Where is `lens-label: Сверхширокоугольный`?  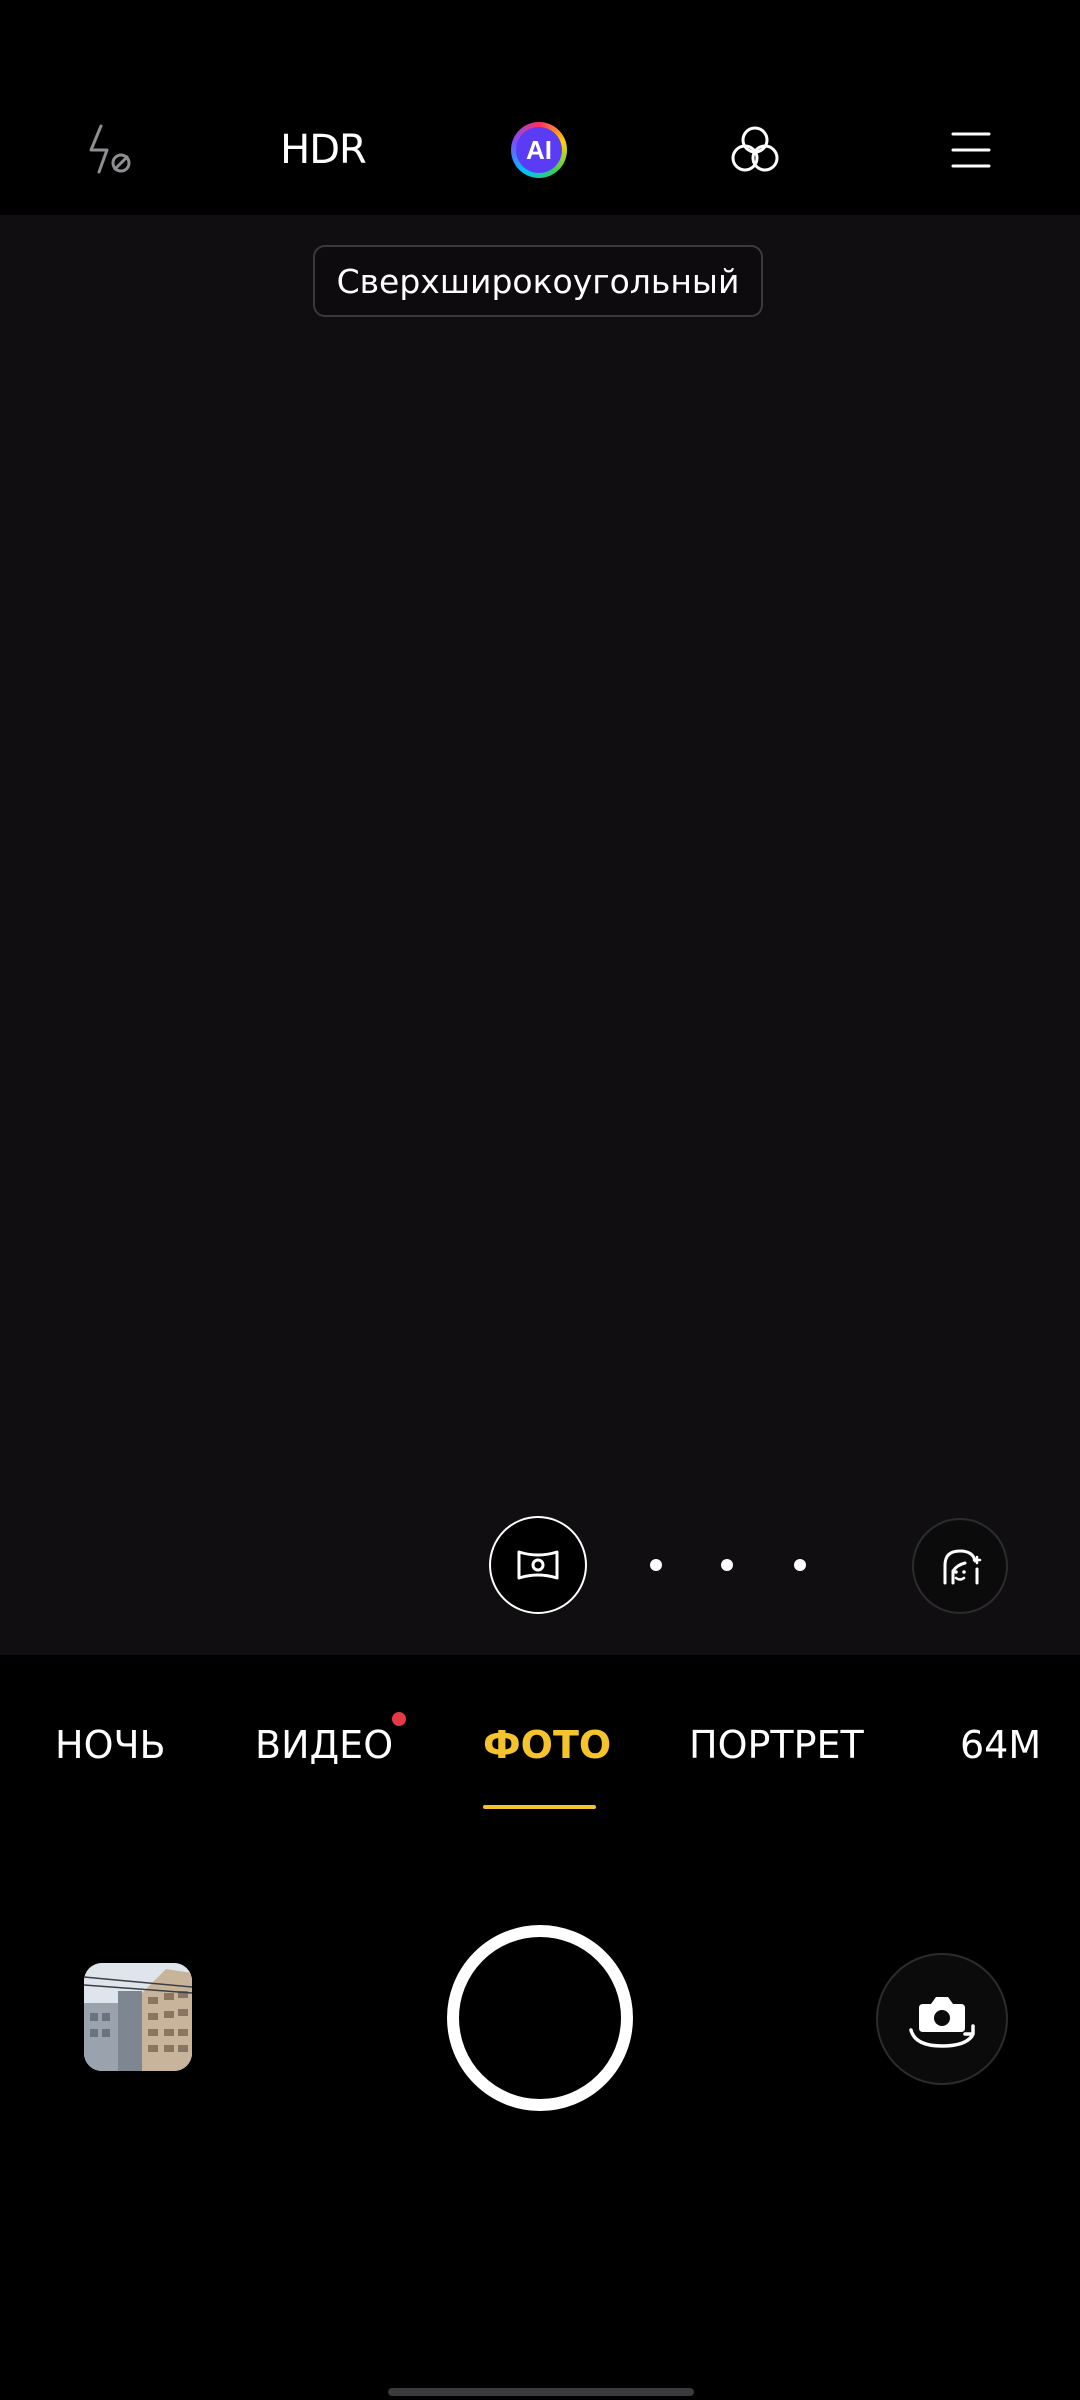 lens-label: Сверхширокоугольный is located at coordinates (538, 281).